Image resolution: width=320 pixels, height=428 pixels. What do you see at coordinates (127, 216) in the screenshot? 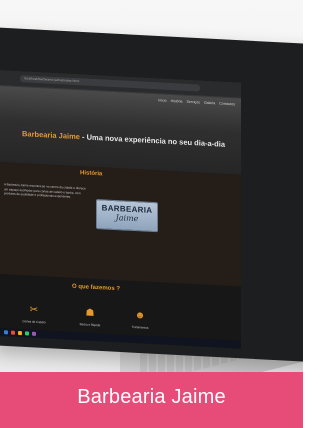
I see `barbearia-logo: BARBEARIA Jaime` at bounding box center [127, 216].